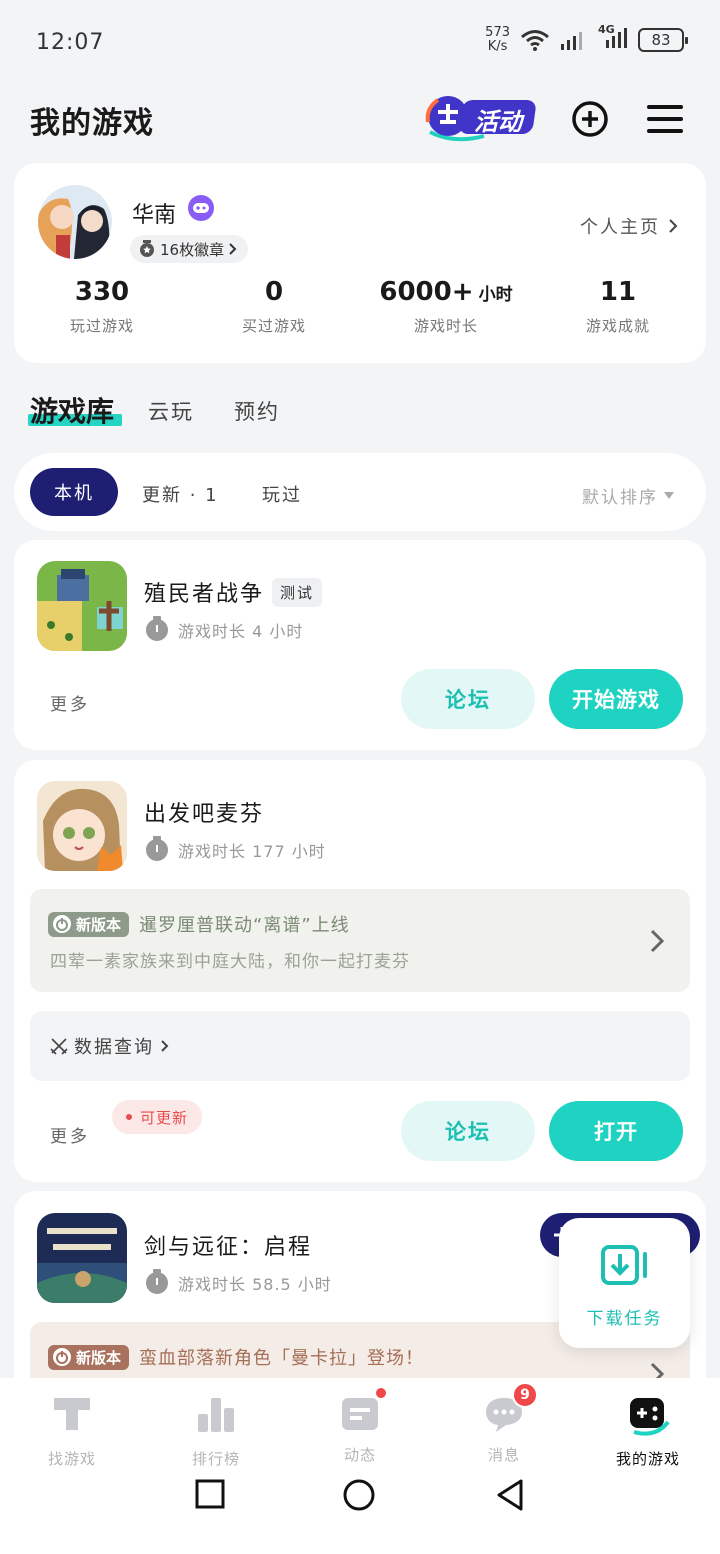 This screenshot has width=720, height=1554. I want to click on status-bar: 12:07 573 K/s 4G 83, so click(360, 40).